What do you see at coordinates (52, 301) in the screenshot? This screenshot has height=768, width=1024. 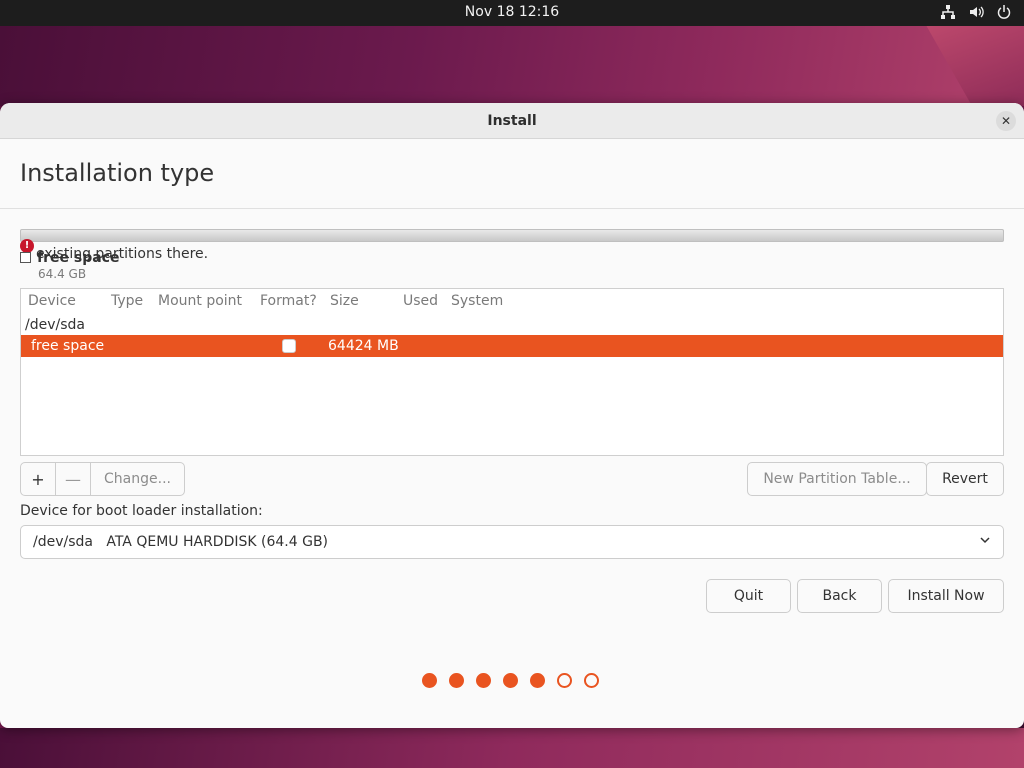 I see `column-device: Device` at bounding box center [52, 301].